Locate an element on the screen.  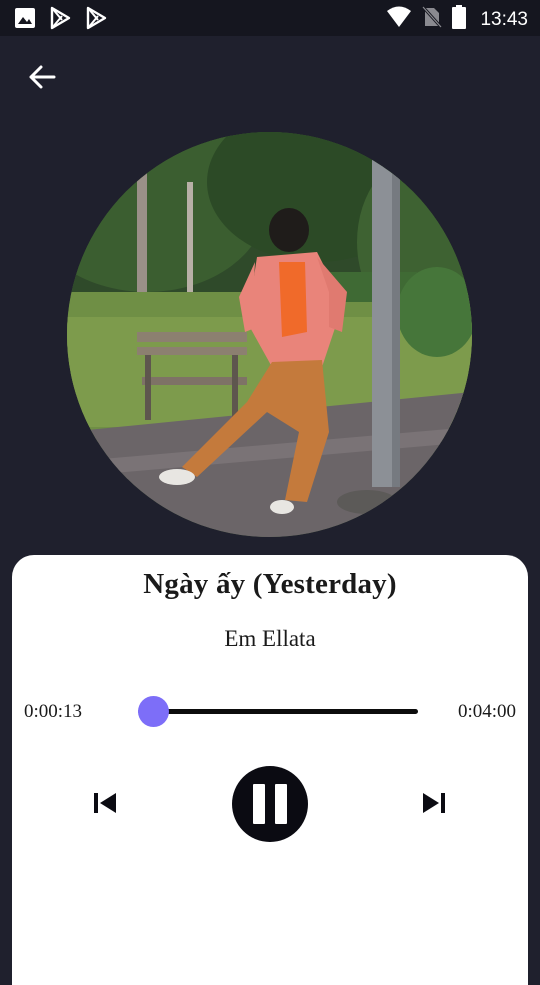
skip-previous-icon is located at coordinates (105, 805).